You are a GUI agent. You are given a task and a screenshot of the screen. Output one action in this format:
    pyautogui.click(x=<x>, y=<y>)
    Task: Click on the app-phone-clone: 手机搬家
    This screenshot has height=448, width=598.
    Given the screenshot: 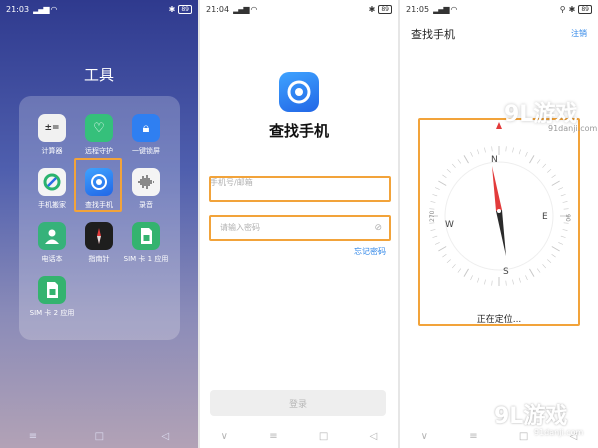 What is the action you would take?
    pyautogui.click(x=52, y=189)
    